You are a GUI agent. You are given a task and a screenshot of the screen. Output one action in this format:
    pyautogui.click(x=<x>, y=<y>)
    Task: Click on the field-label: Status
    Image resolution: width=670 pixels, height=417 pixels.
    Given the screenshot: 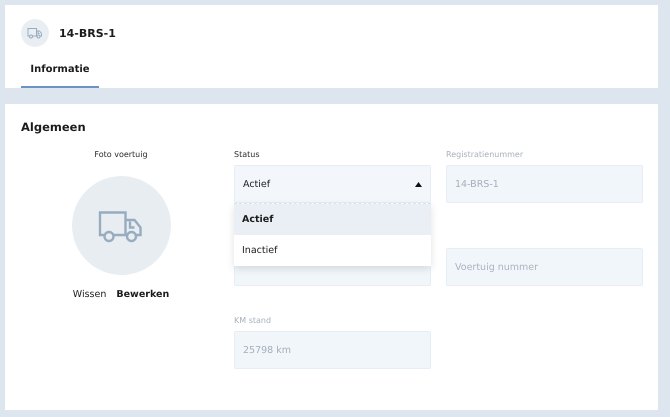 What is the action you would take?
    pyautogui.click(x=247, y=154)
    